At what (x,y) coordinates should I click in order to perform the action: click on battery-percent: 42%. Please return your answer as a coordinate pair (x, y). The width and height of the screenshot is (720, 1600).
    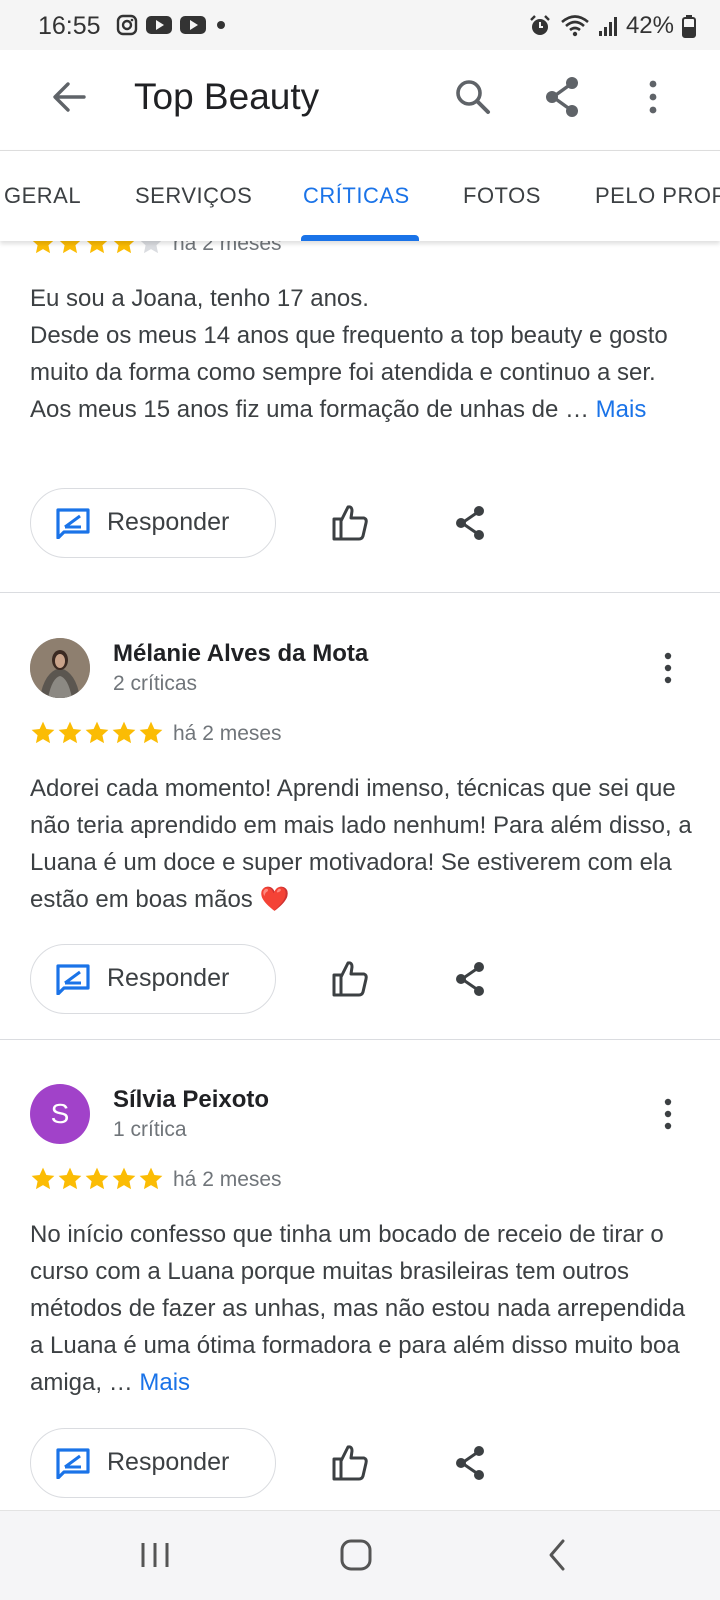
    Looking at the image, I should click on (649, 25).